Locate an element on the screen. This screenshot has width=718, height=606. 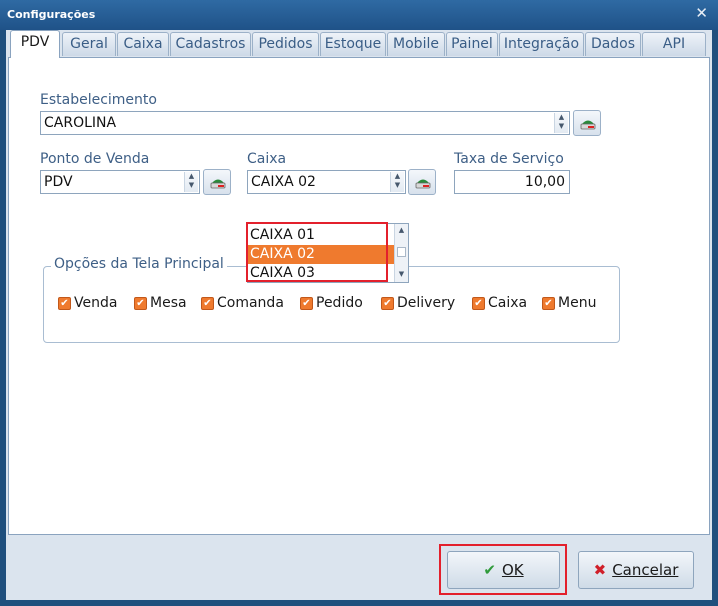
ok-button-label: OK is located at coordinates (512, 570).